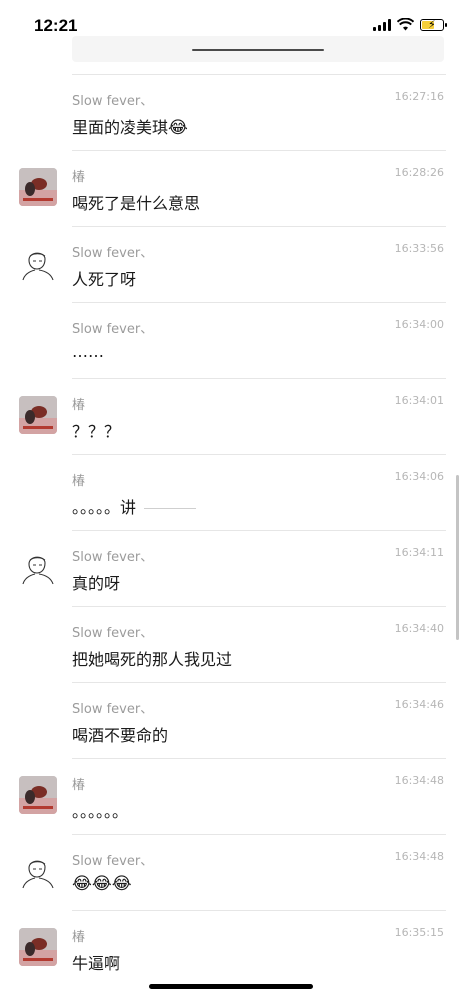 Image resolution: width=462 pixels, height=1000 pixels. Describe the element at coordinates (231, 568) in the screenshot. I see `chat-message: Slow fever、 16:34:11 真的呀` at that location.